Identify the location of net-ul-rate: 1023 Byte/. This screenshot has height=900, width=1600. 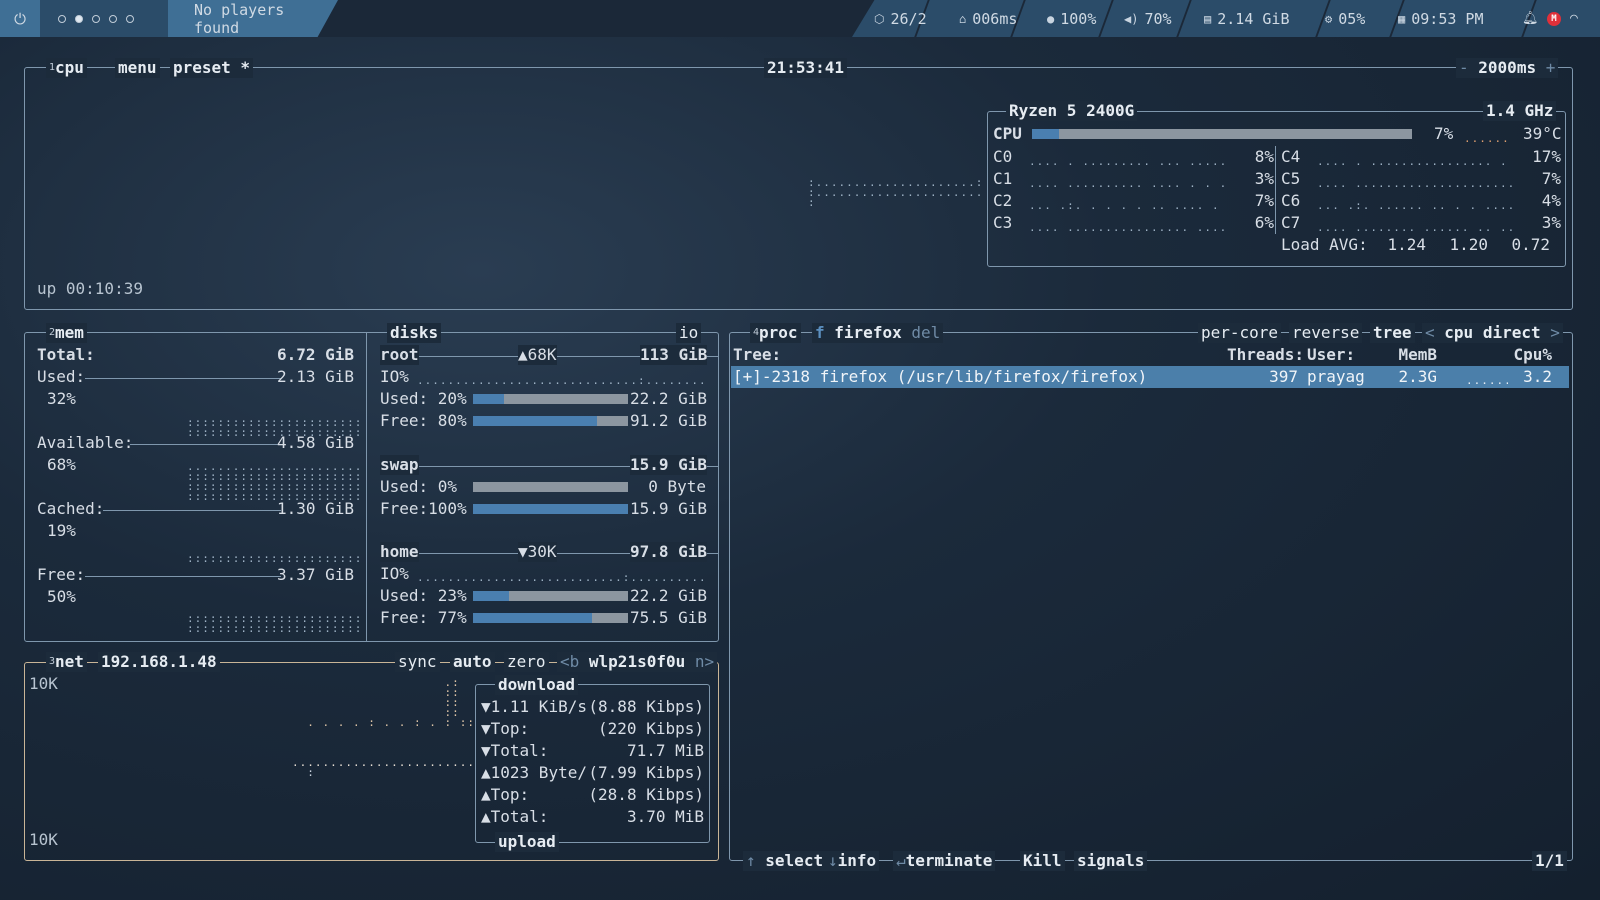
(538, 772).